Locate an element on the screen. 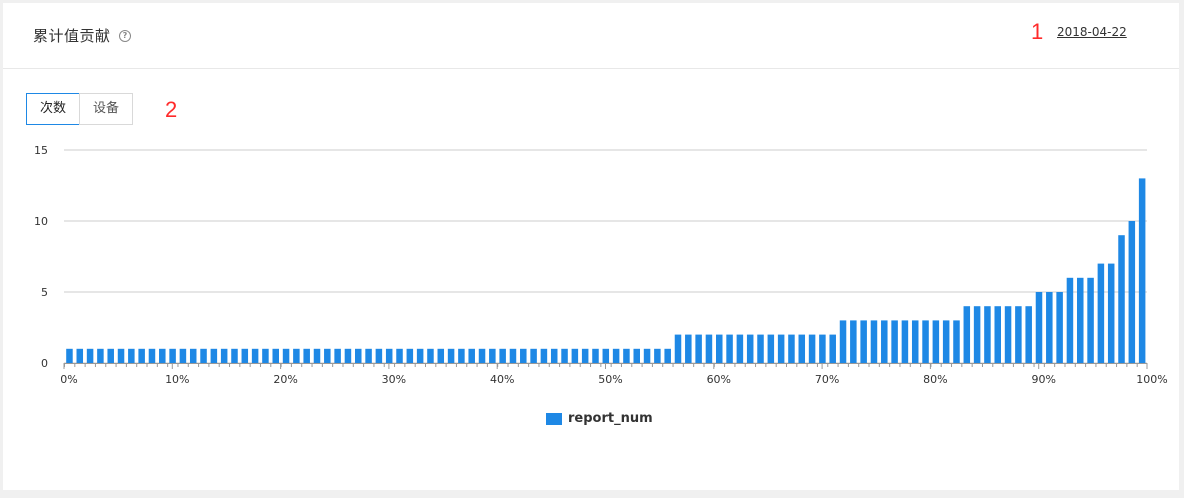 Image resolution: width=1184 pixels, height=498 pixels. x-tick-label: 80% is located at coordinates (935, 379).